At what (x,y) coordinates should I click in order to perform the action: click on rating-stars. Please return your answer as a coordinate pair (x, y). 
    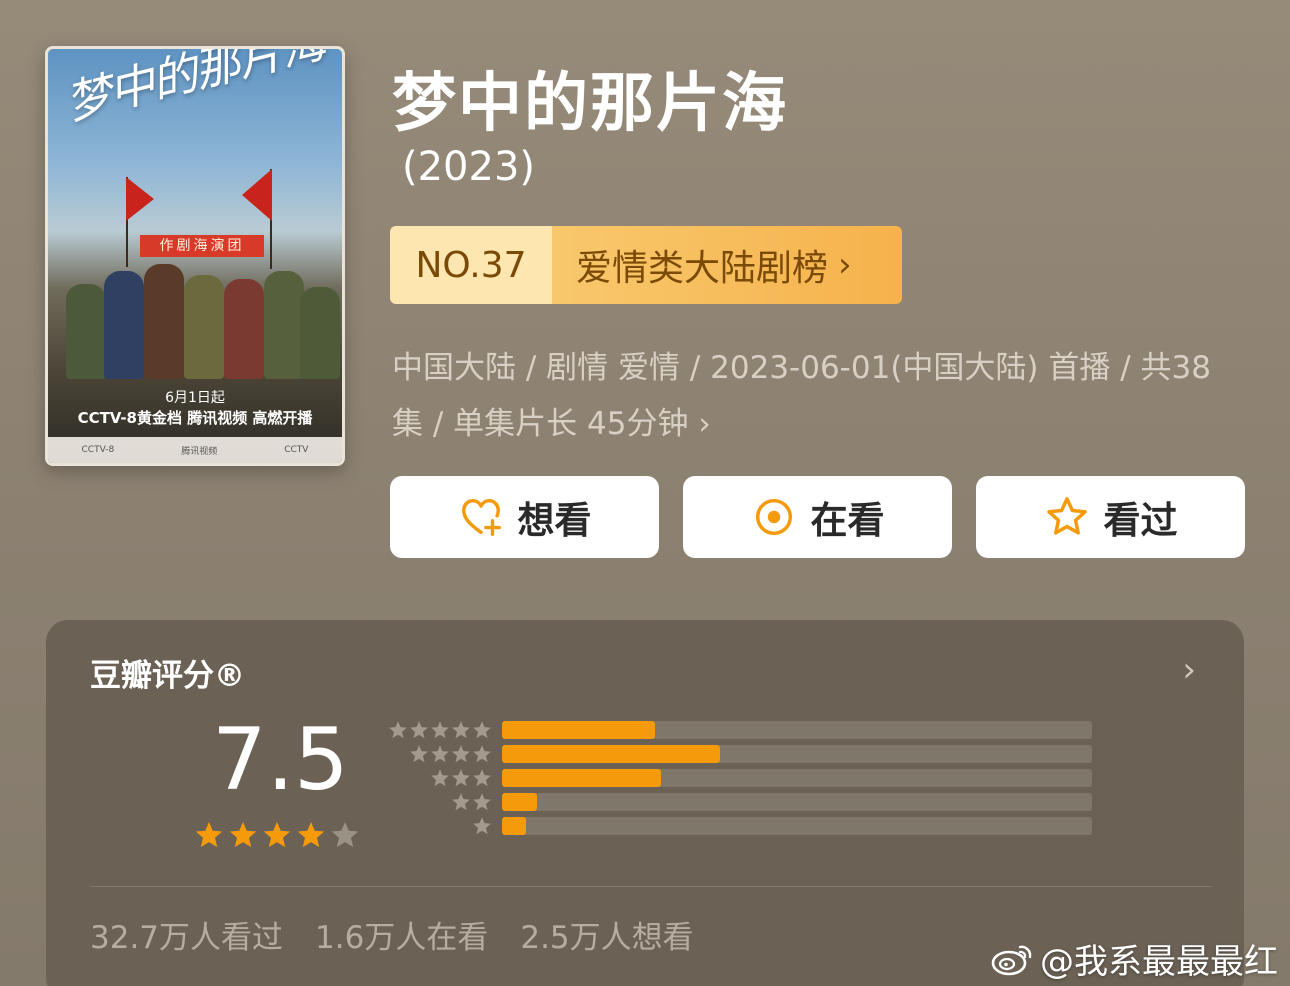
    Looking at the image, I should click on (277, 835).